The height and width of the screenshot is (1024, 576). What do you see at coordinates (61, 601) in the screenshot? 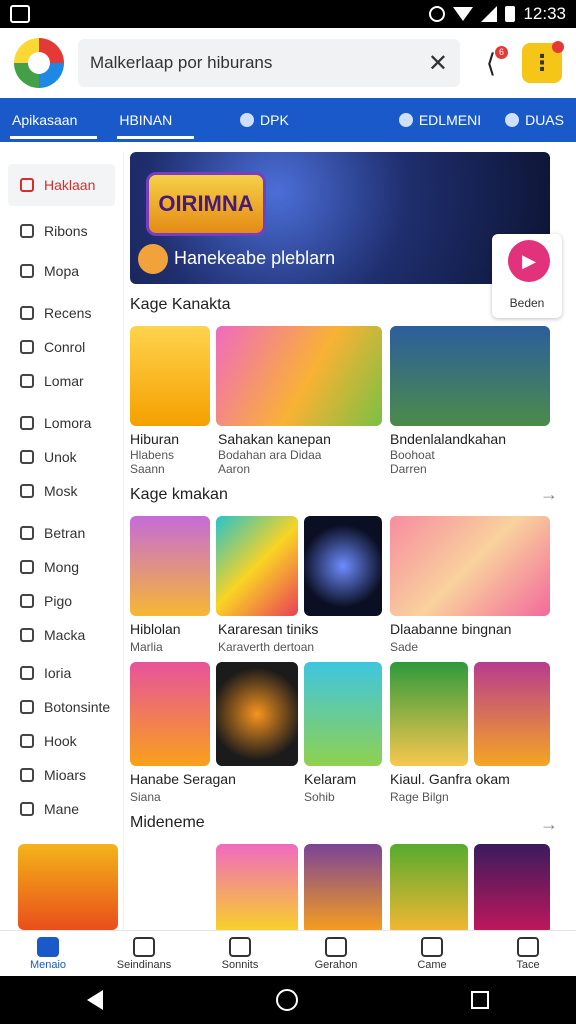
I see `sidebar-item-pigo: Pigo` at bounding box center [61, 601].